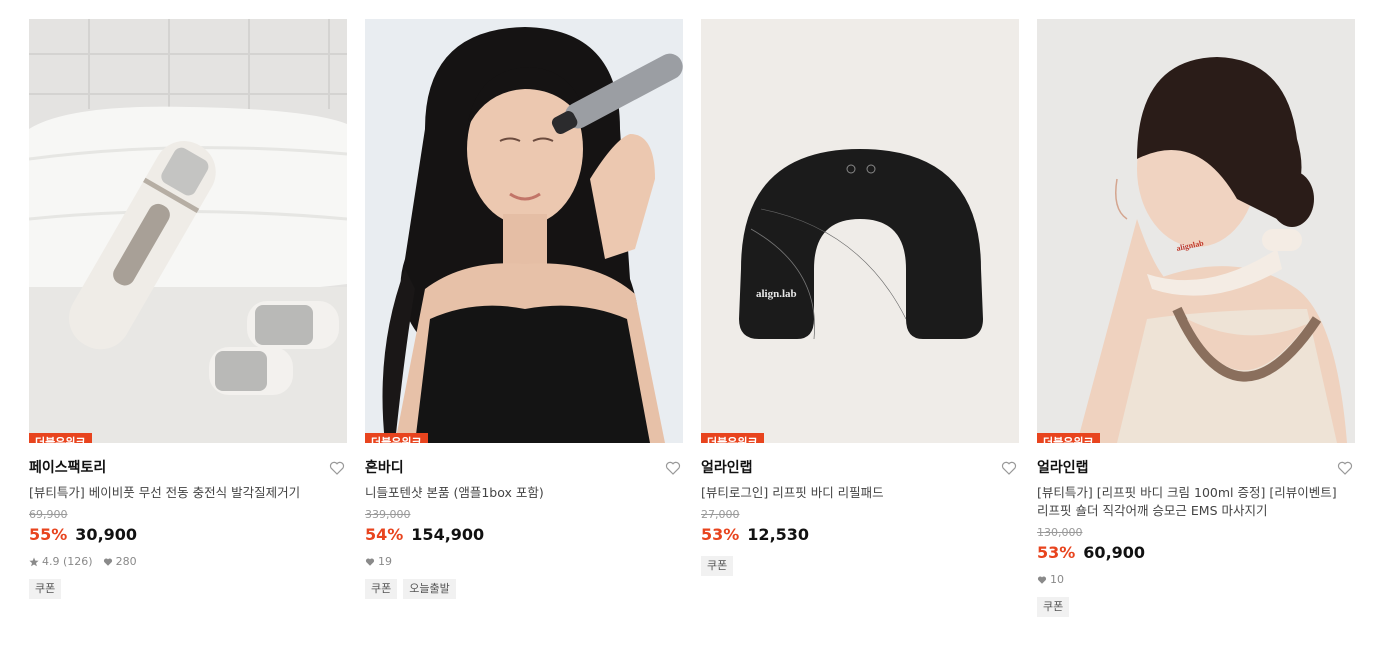 Image resolution: width=1373 pixels, height=650 pixels. What do you see at coordinates (448, 534) in the screenshot?
I see `sale-price: 154,900` at bounding box center [448, 534].